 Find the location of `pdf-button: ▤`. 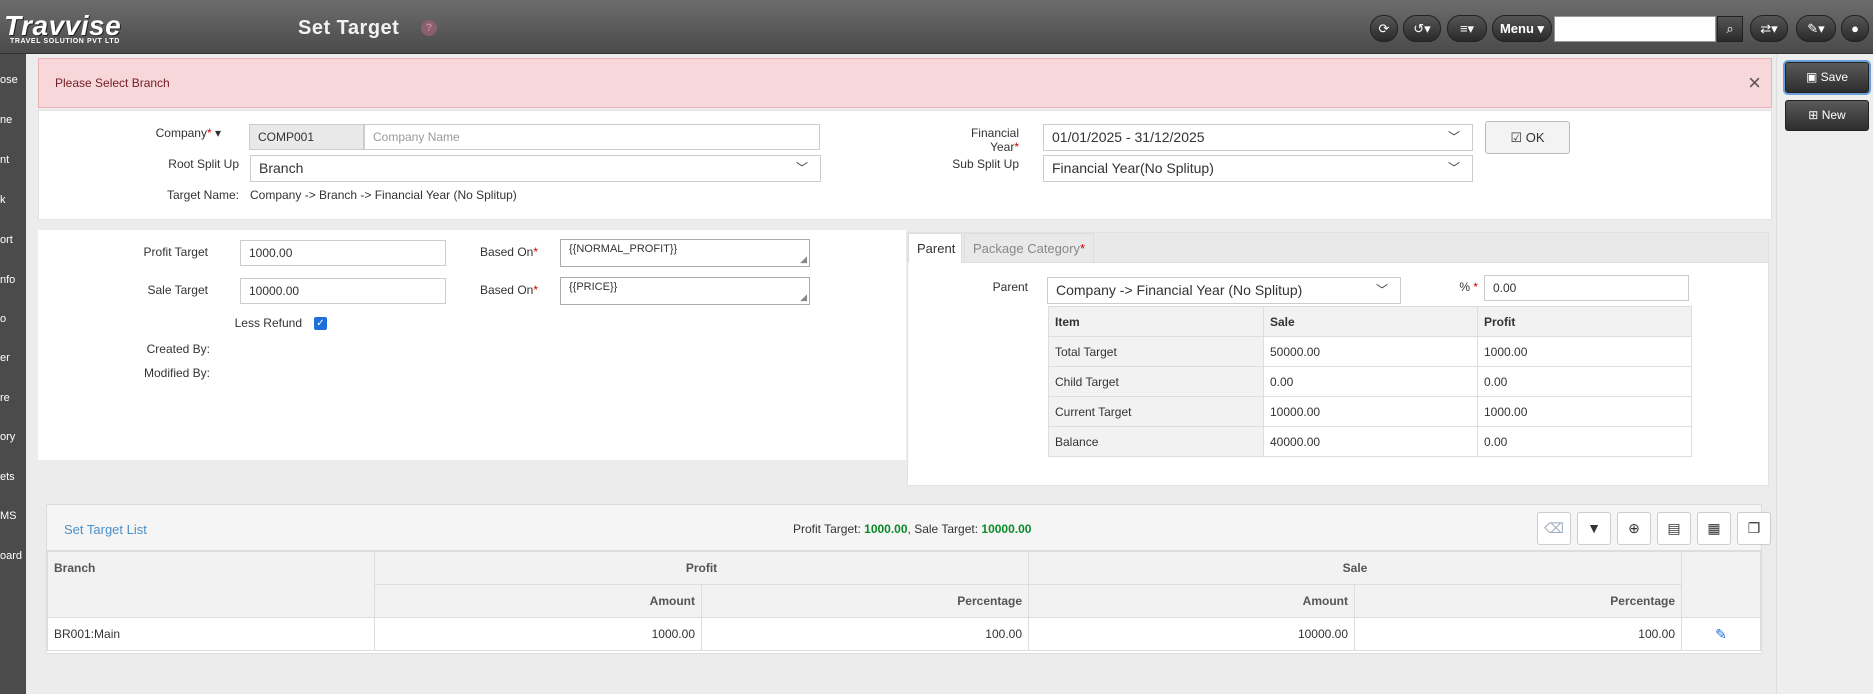

pdf-button: ▤ is located at coordinates (1674, 528).